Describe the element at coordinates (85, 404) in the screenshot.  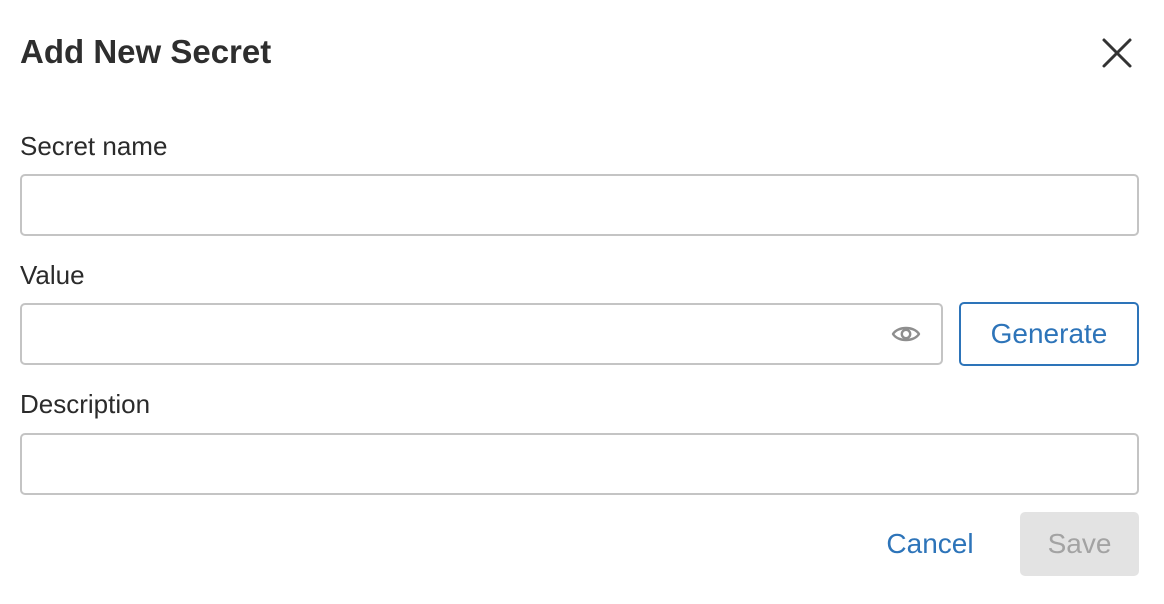
I see `description-label: Description` at that location.